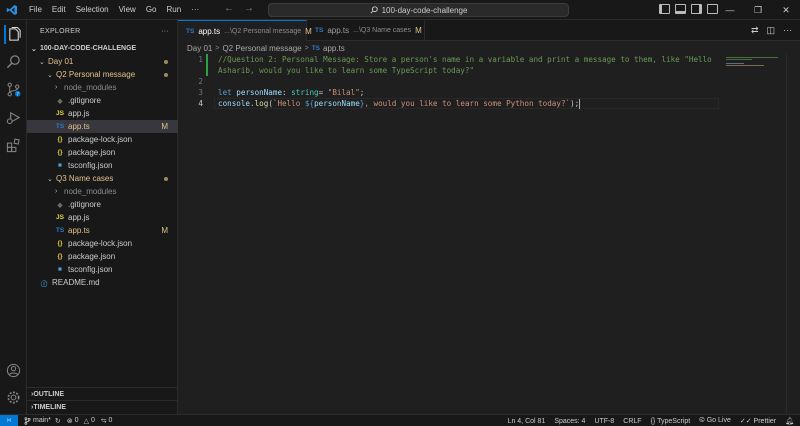  What do you see at coordinates (735, 63) in the screenshot?
I see `minimap-line` at bounding box center [735, 63].